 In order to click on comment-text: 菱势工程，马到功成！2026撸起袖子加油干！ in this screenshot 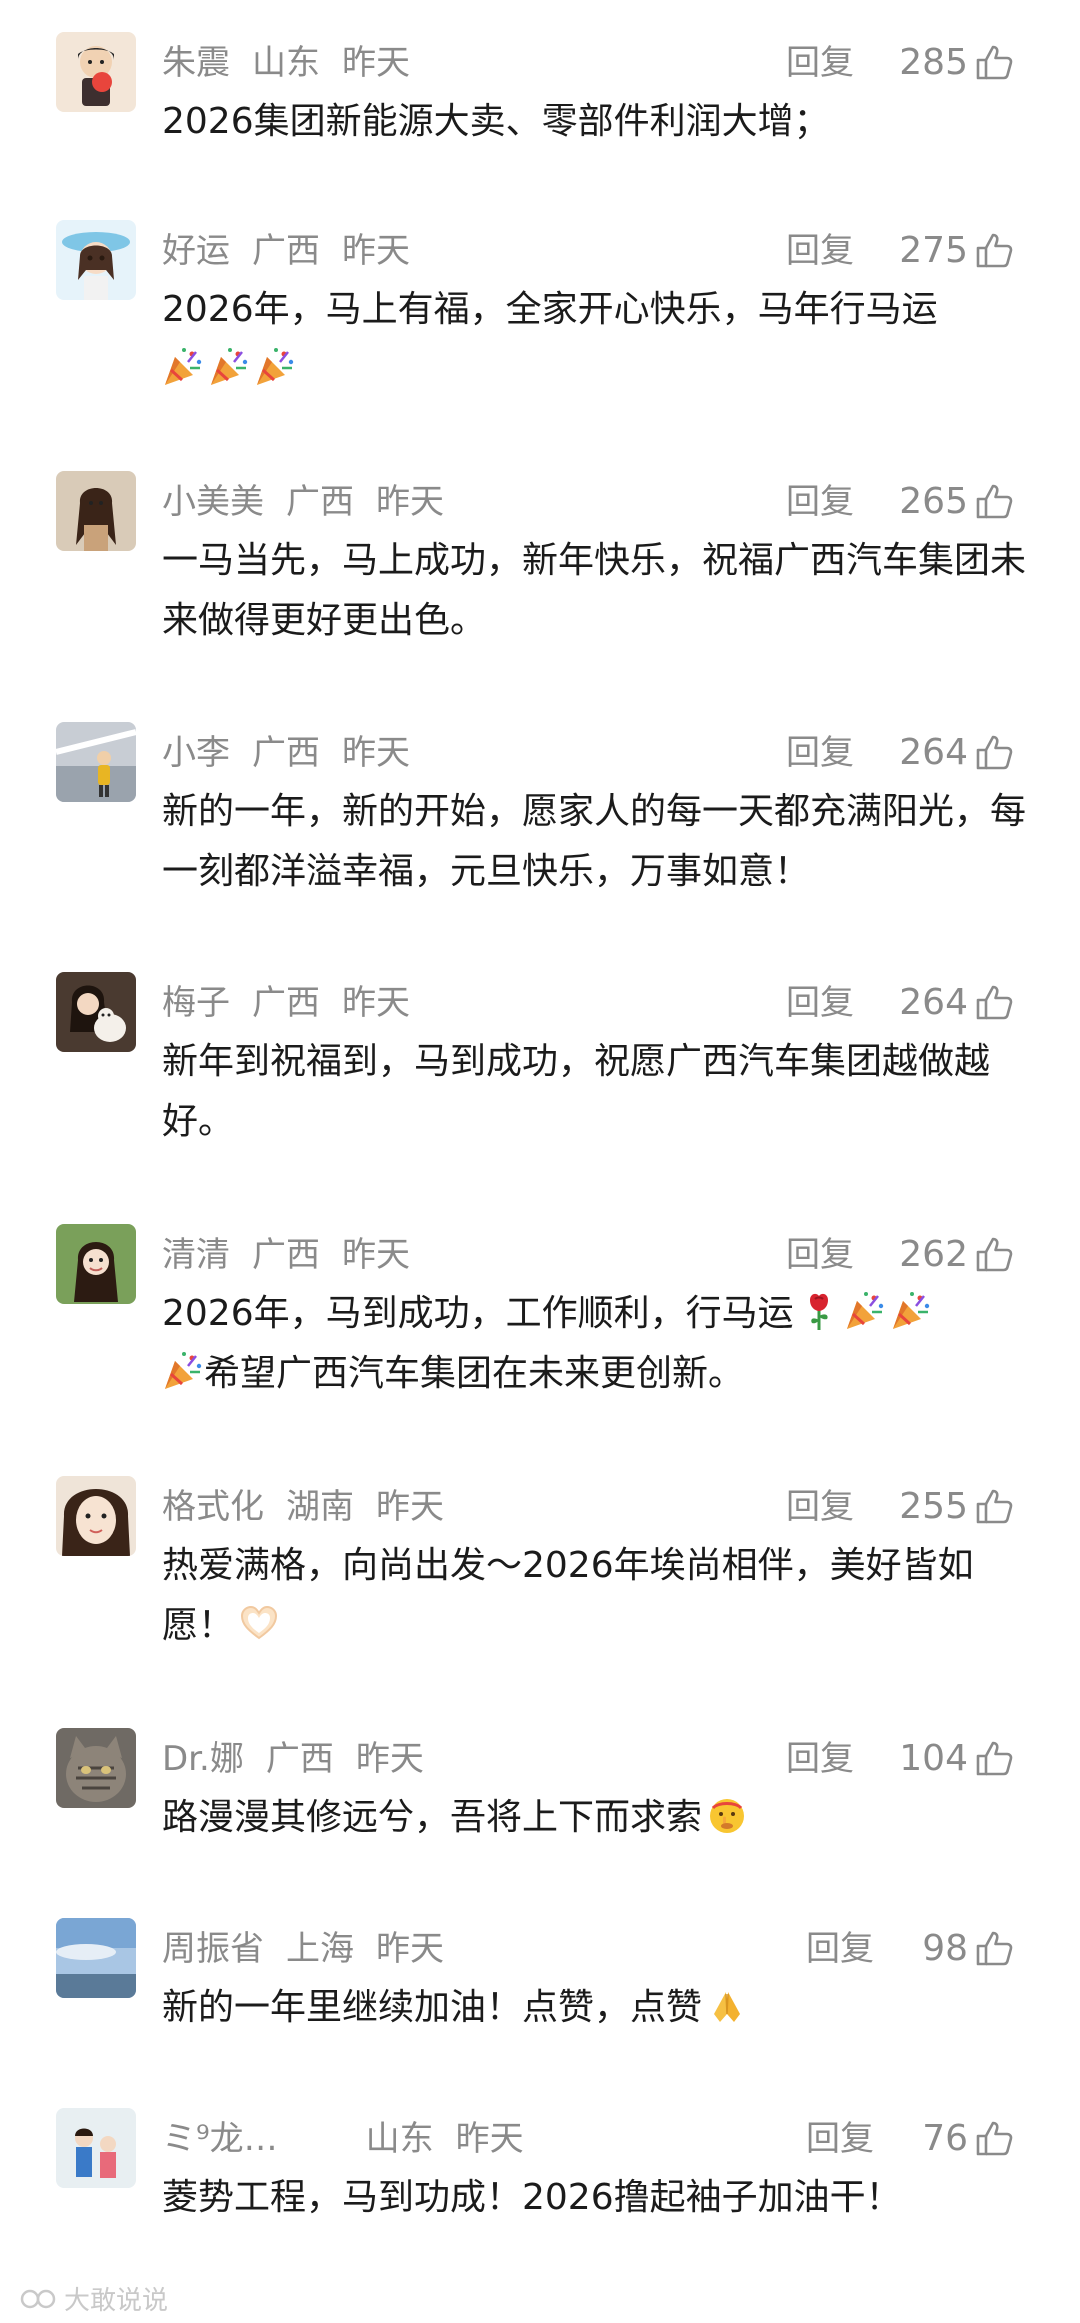, I will do `click(597, 2198)`.